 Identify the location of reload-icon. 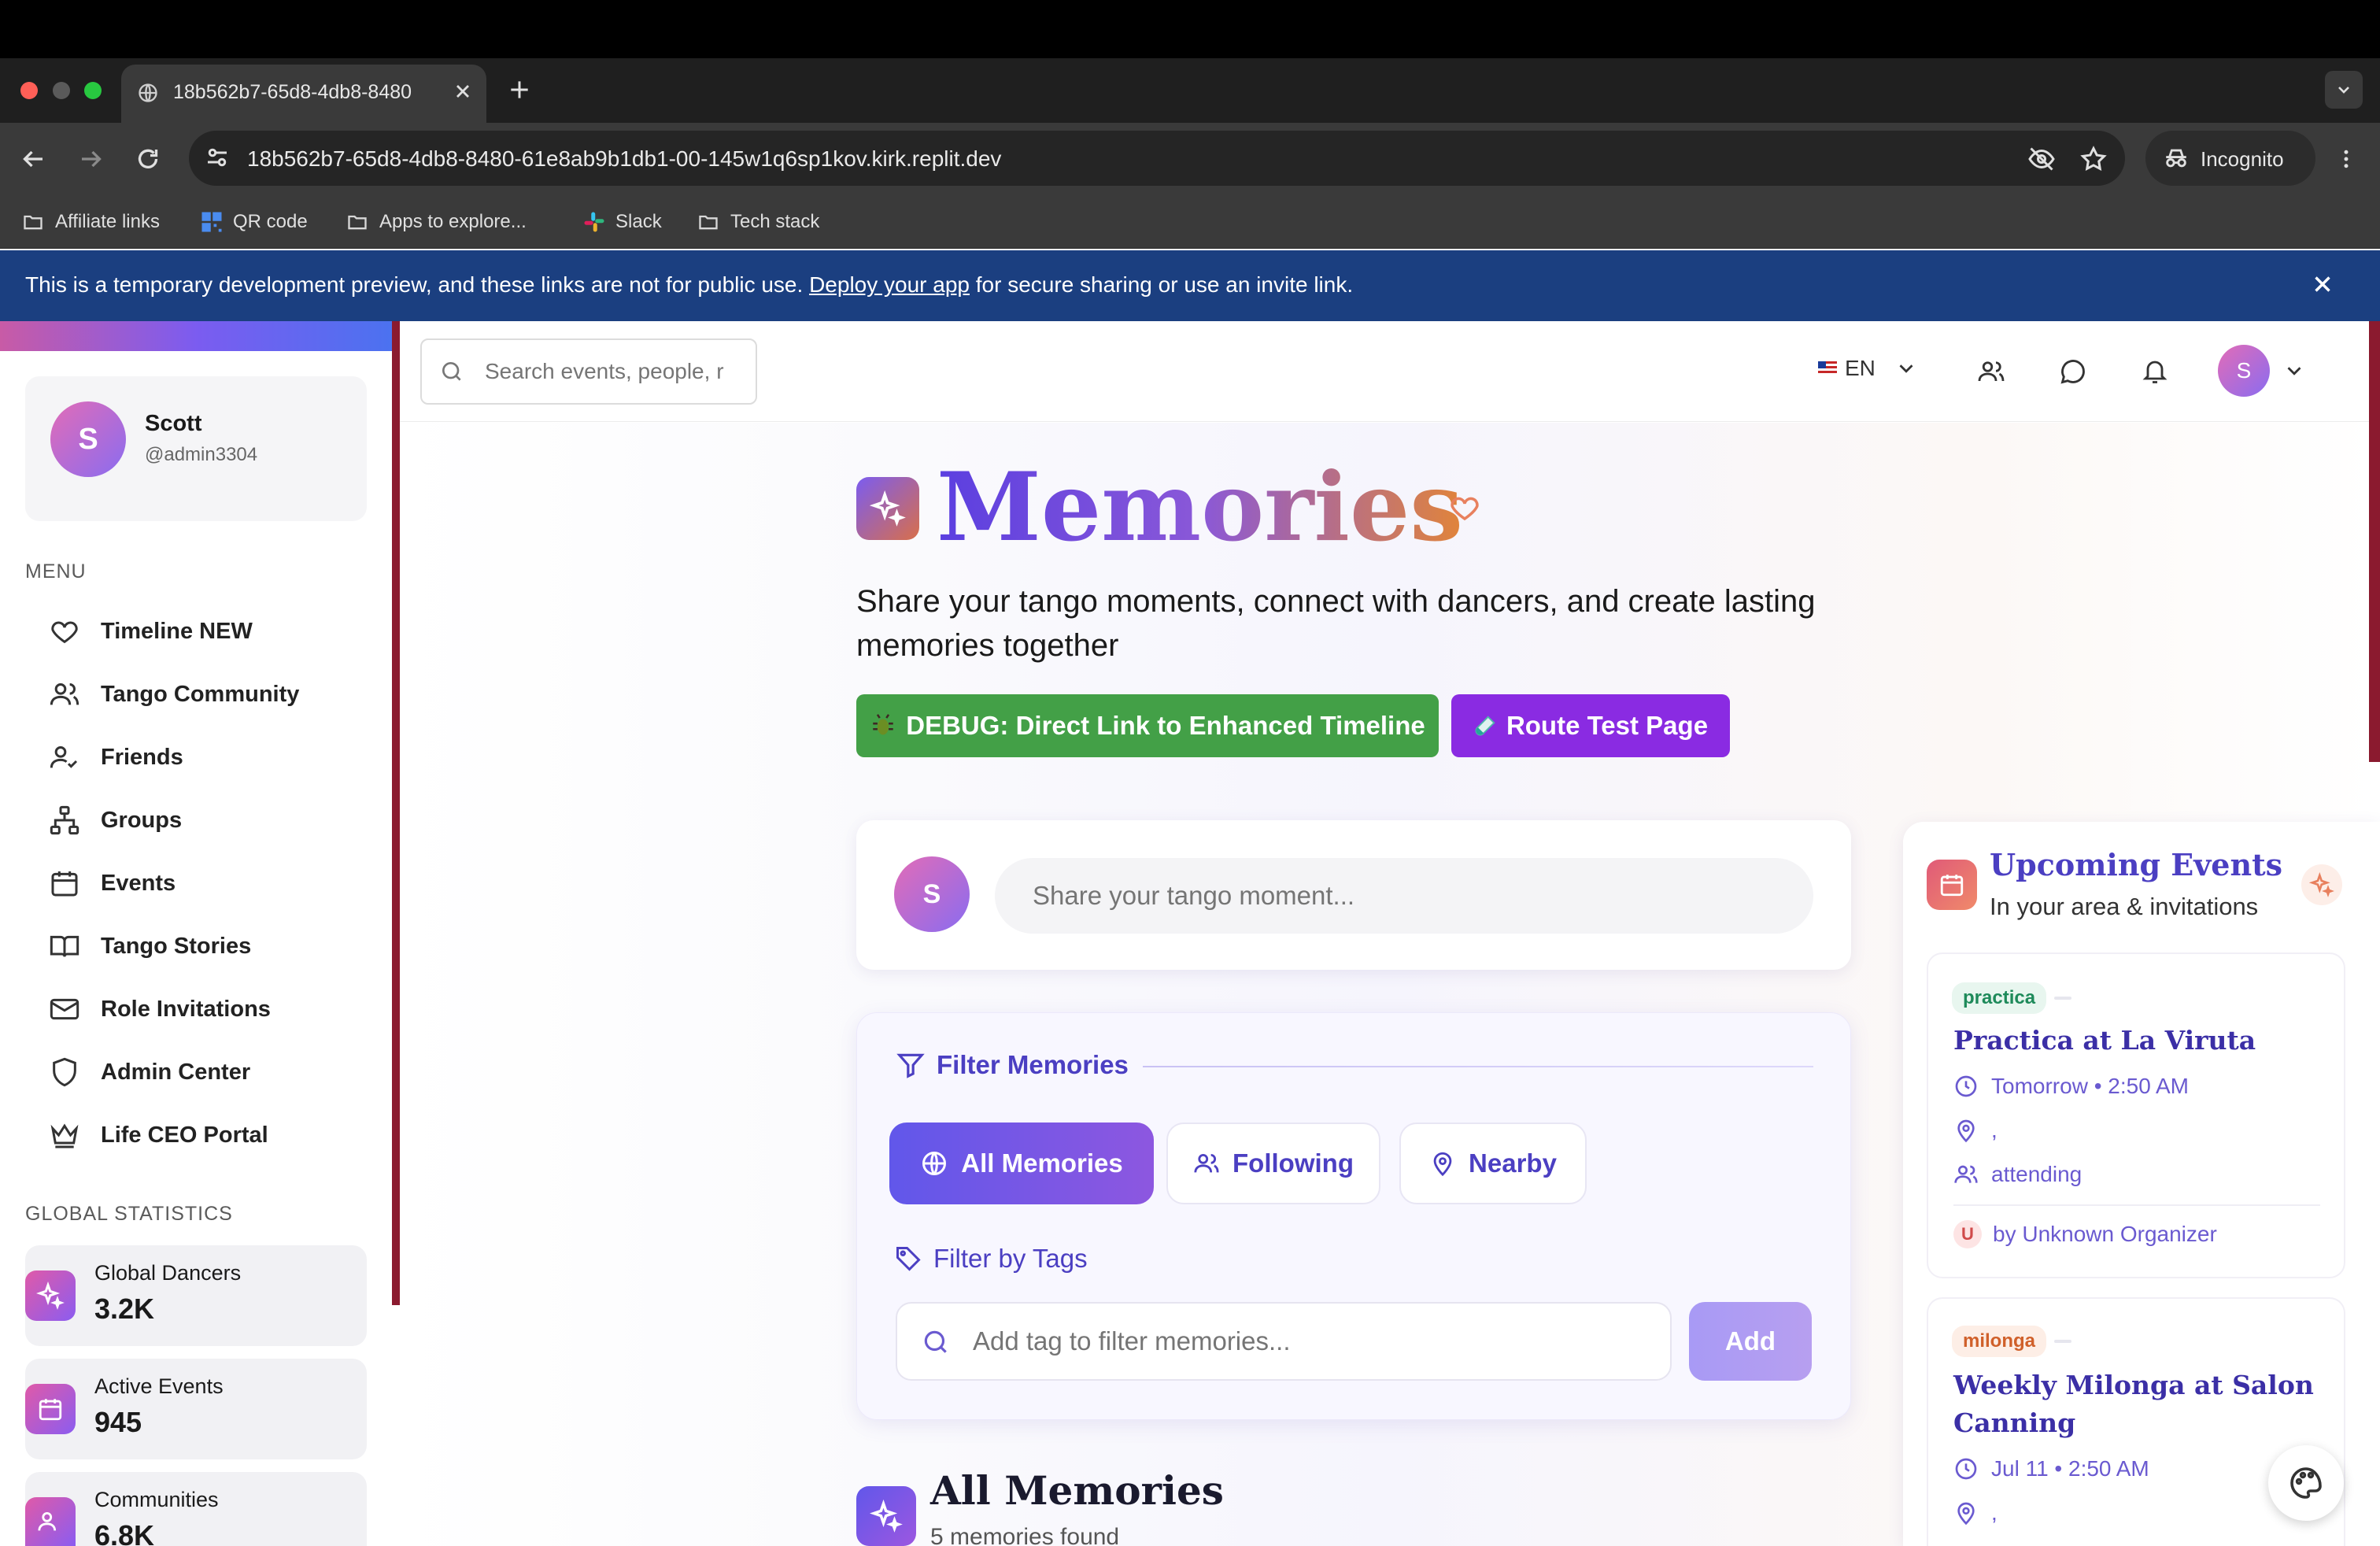
(148, 159).